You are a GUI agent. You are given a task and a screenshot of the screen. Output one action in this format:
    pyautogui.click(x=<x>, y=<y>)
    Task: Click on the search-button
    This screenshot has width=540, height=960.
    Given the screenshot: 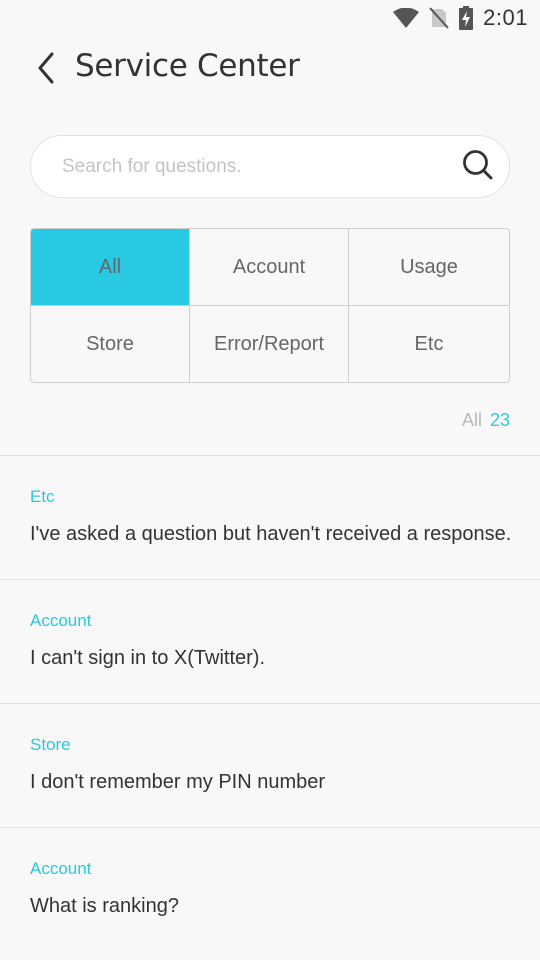 What is the action you would take?
    pyautogui.click(x=478, y=167)
    